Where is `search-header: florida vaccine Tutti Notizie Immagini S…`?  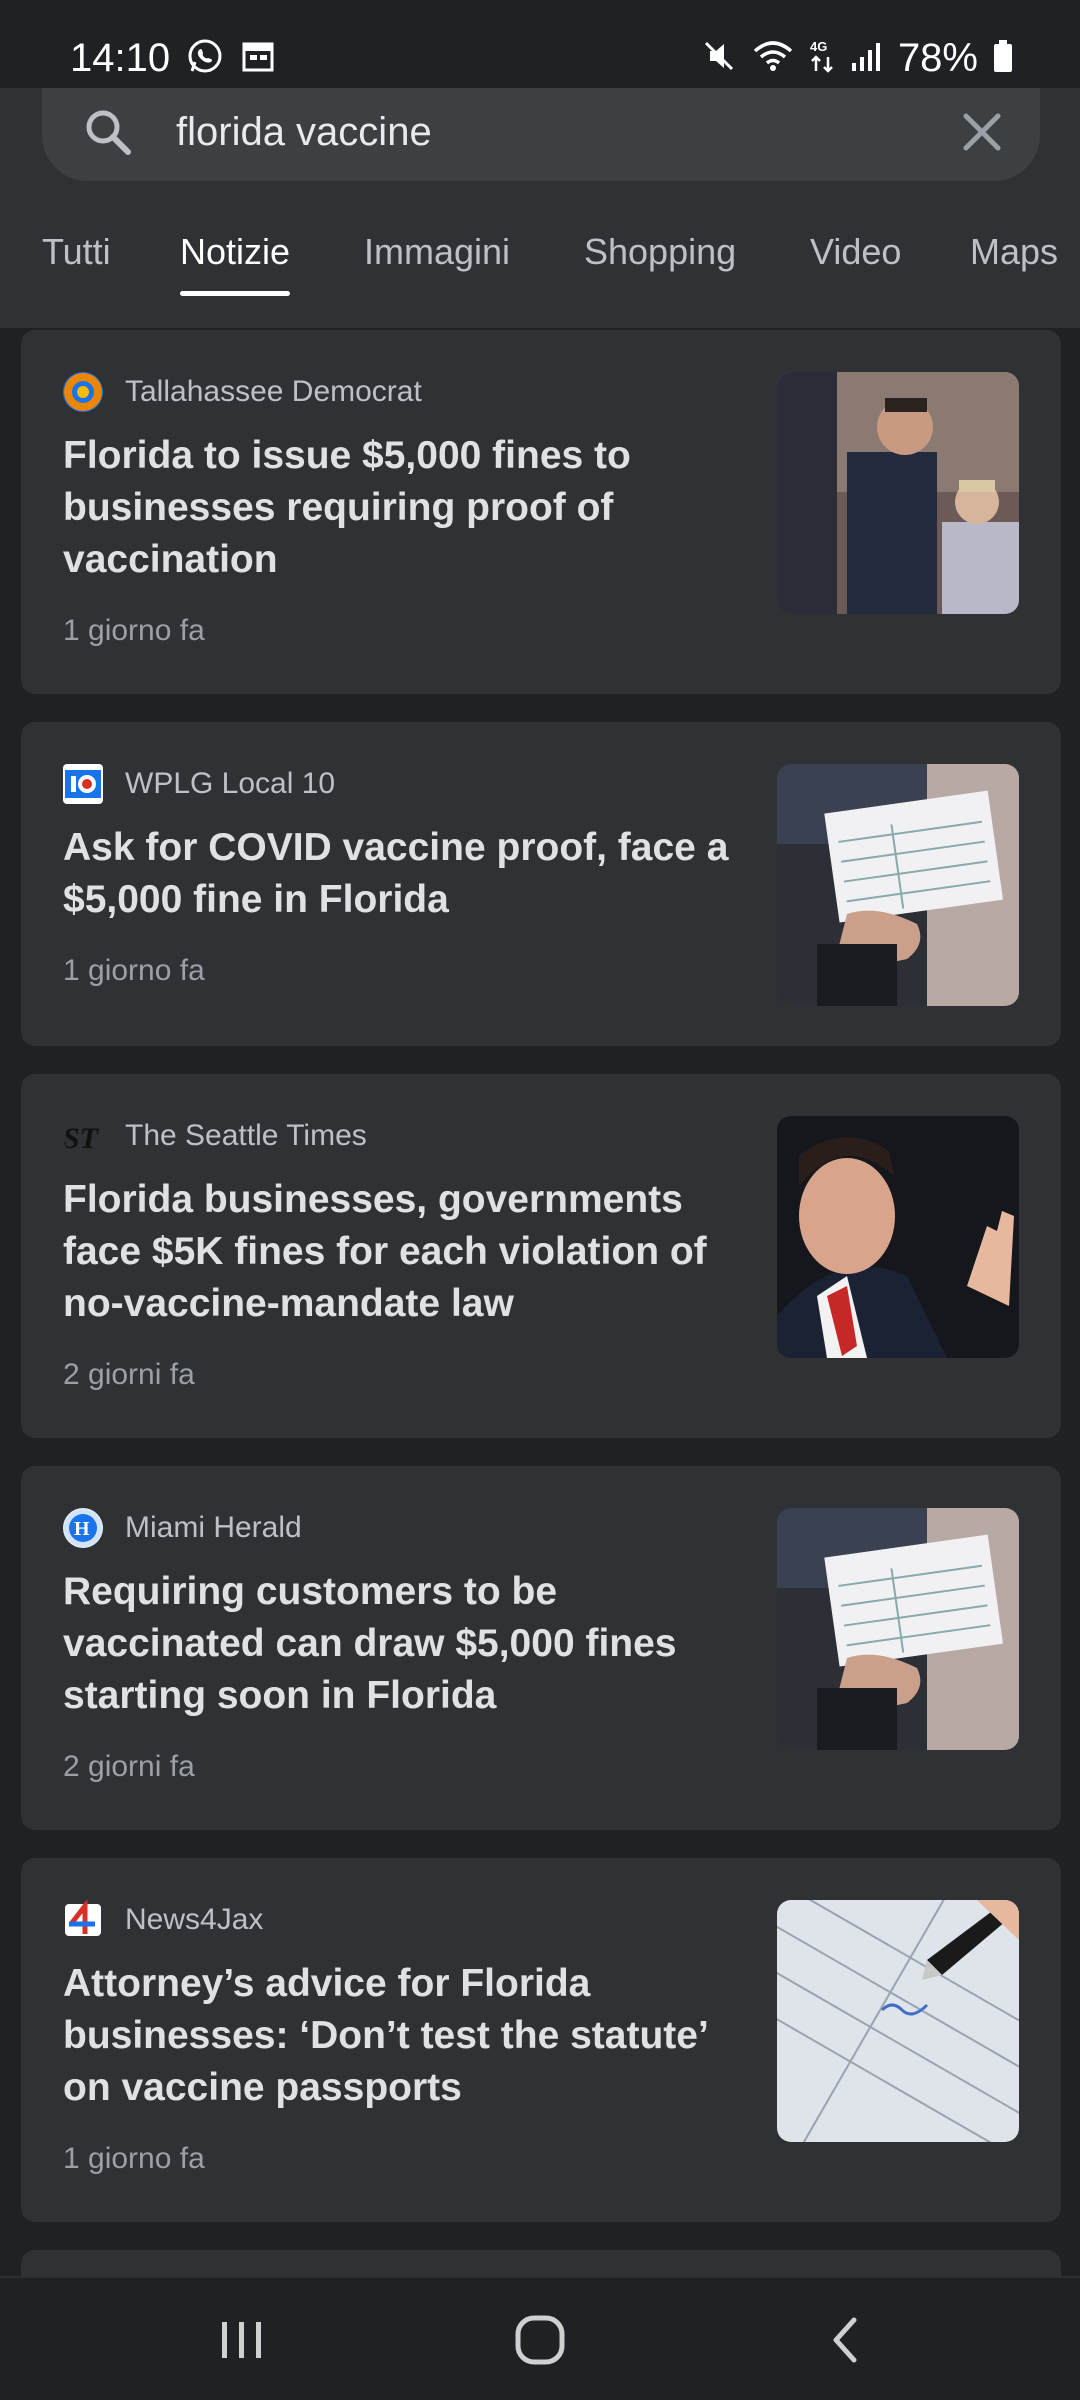 search-header: florida vaccine Tutti Notizie Immagini S… is located at coordinates (540, 208).